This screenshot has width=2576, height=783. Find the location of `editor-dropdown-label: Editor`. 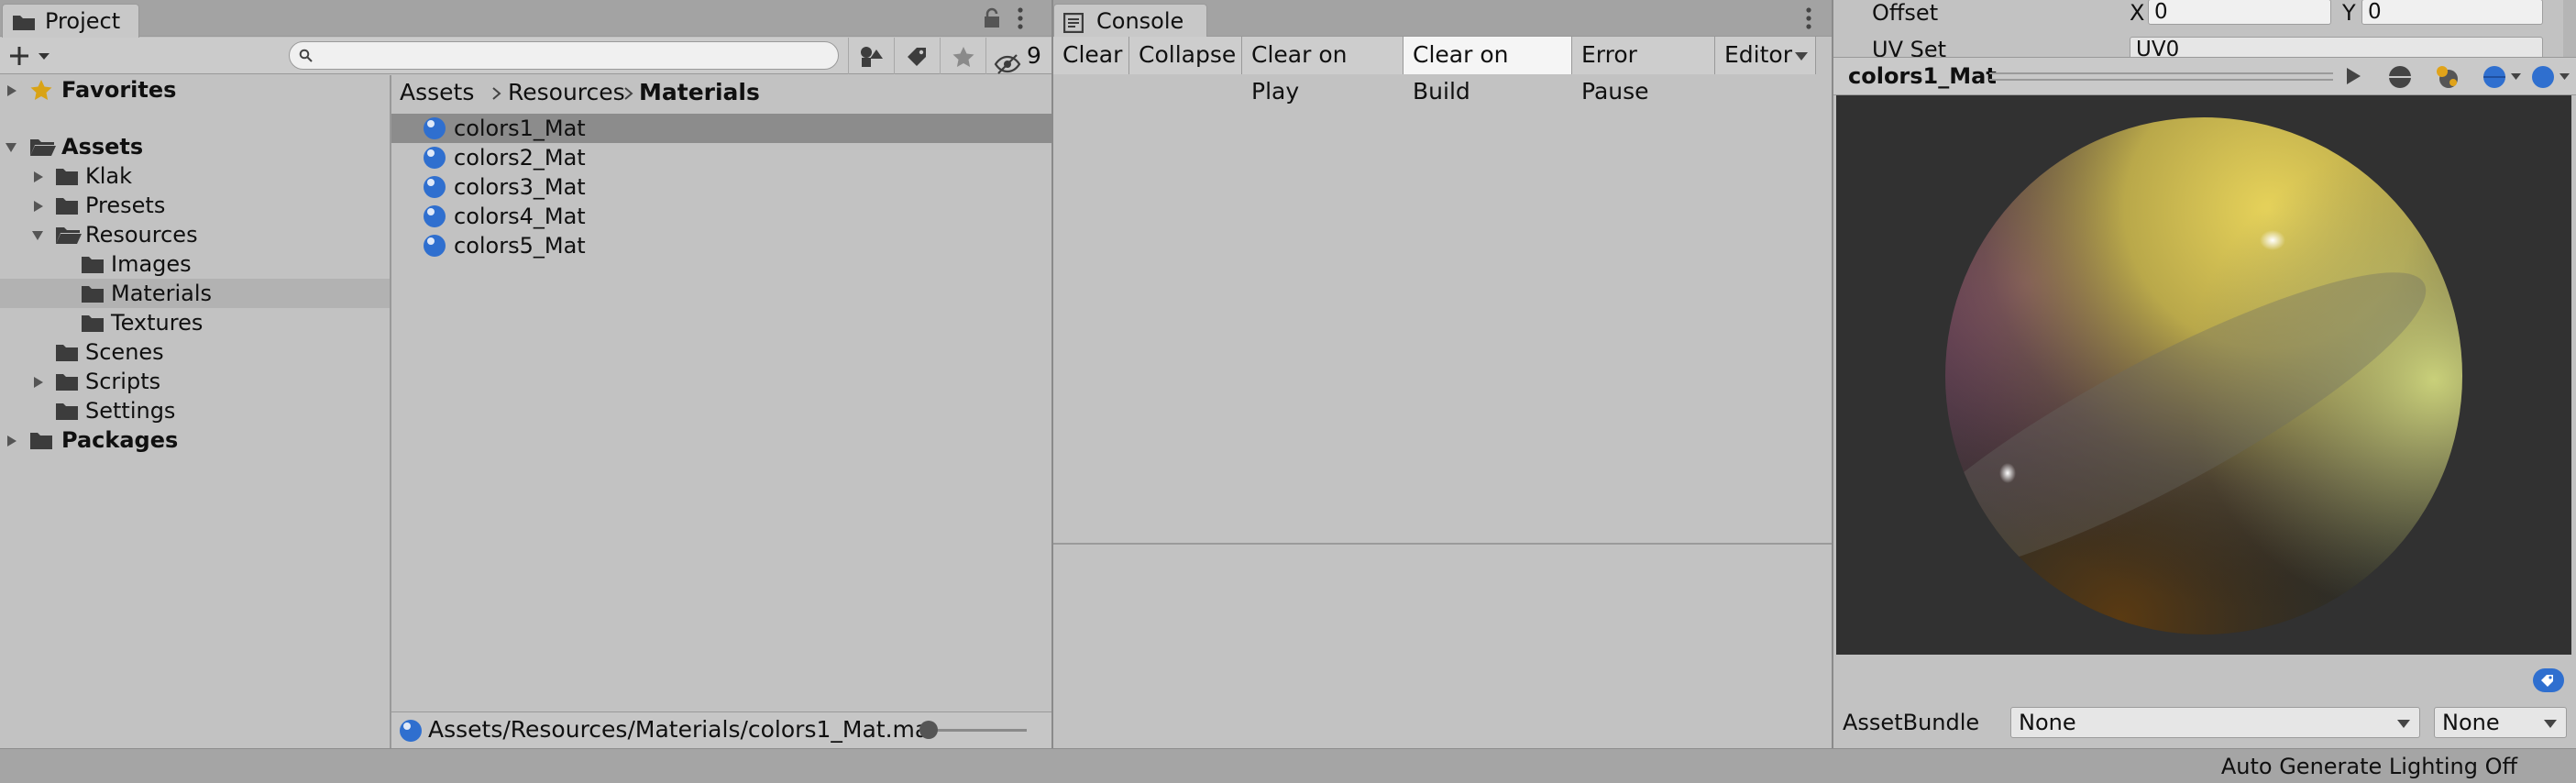

editor-dropdown-label: Editor is located at coordinates (1758, 54).